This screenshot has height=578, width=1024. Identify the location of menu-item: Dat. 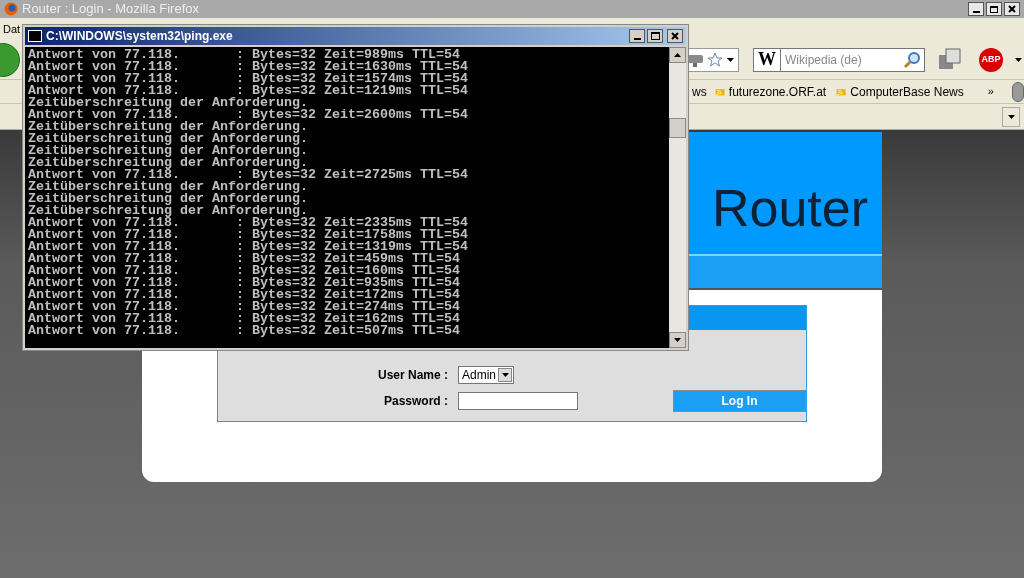
(12, 29).